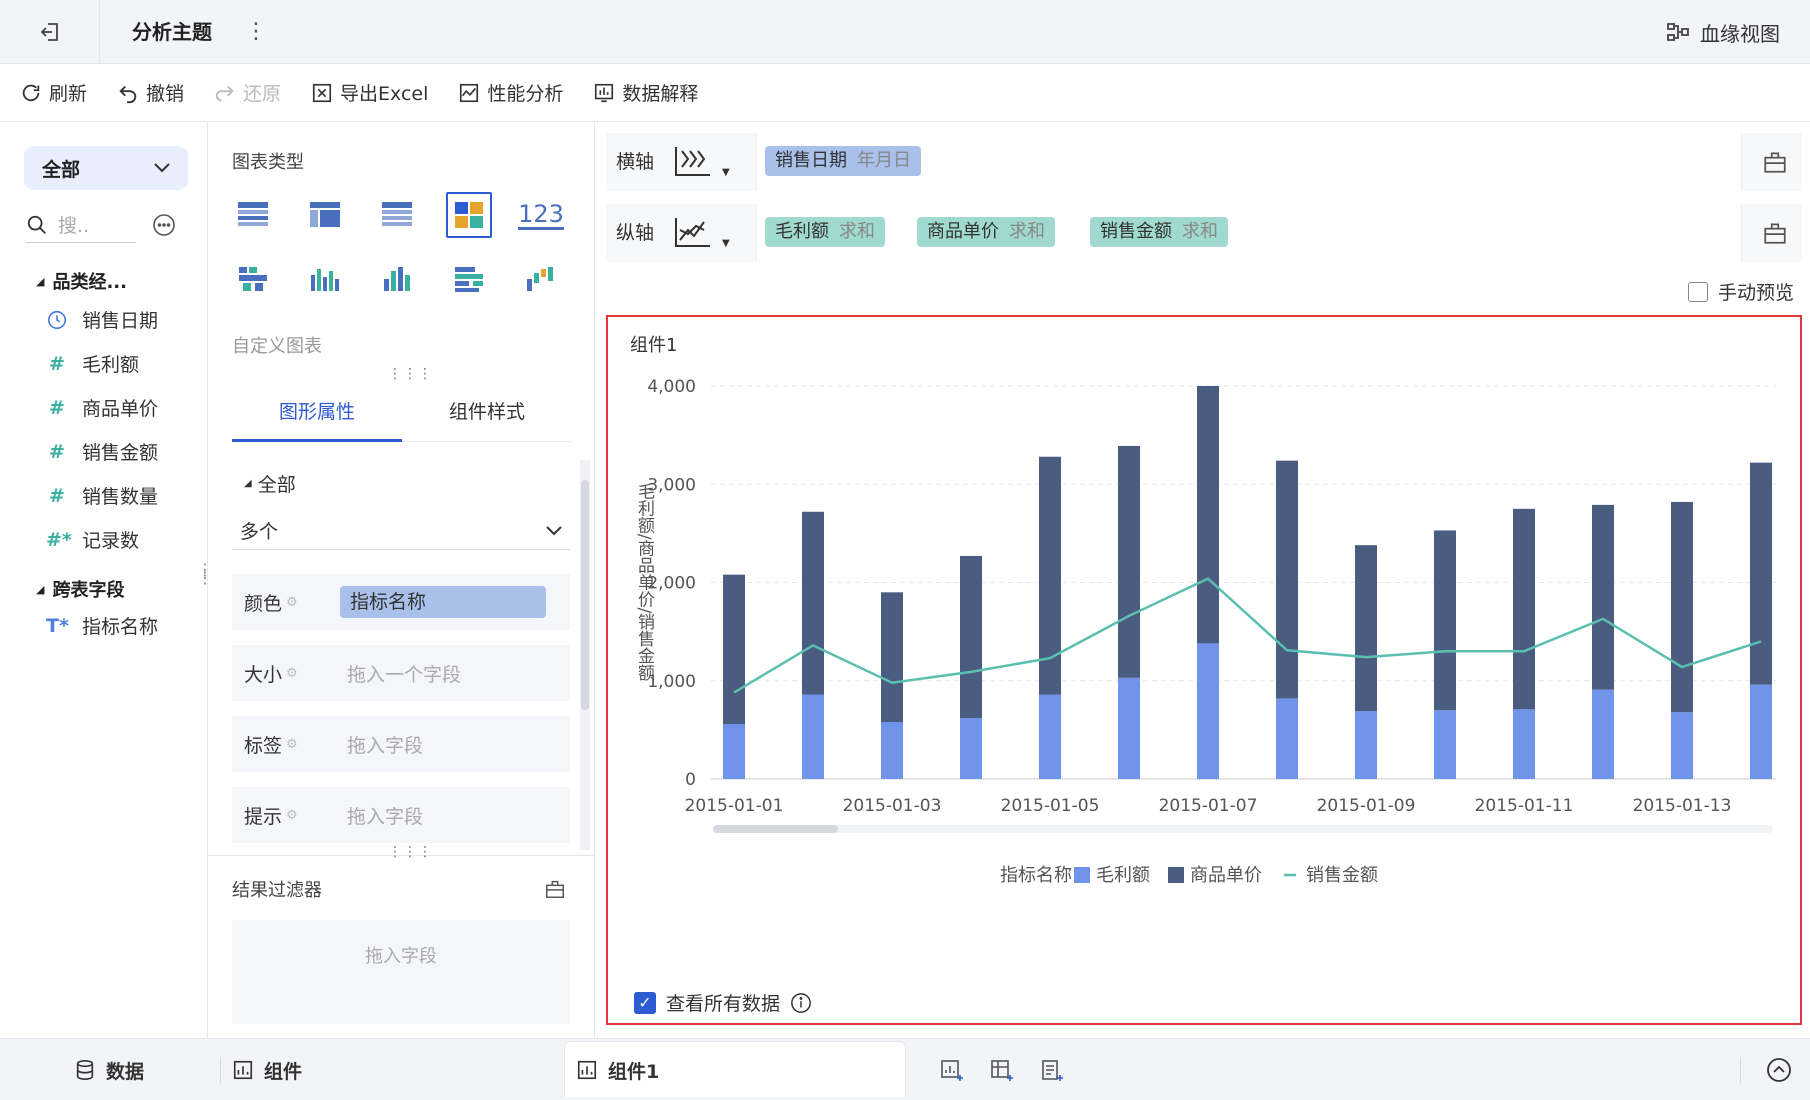 The image size is (1810, 1100). Describe the element at coordinates (268, 162) in the screenshot. I see `chart-type-title: 图表类型` at that location.